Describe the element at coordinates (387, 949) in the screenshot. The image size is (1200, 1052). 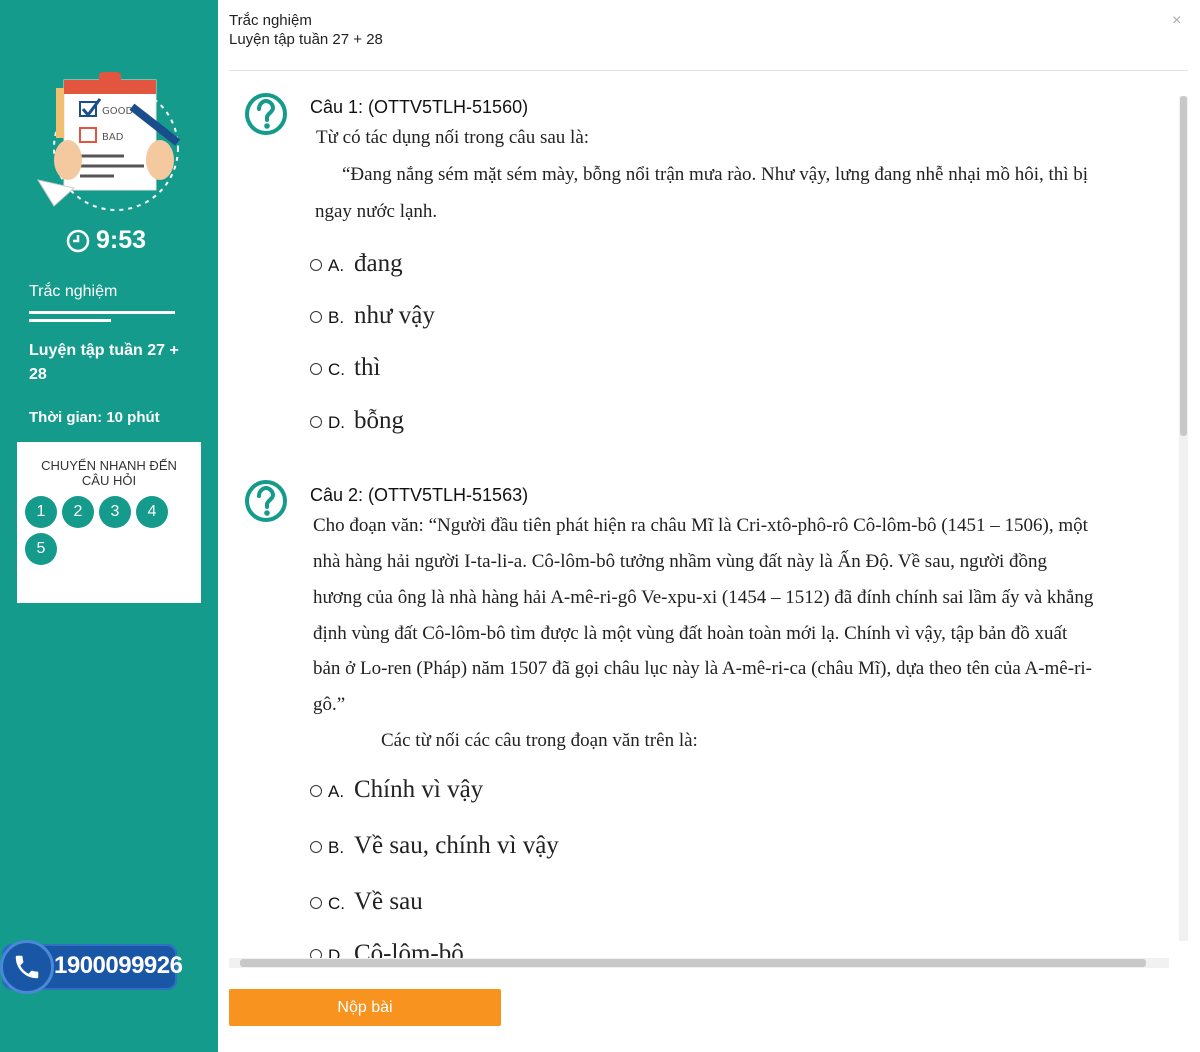
I see `question-2-option-d: D. Cô-lôm-bô` at that location.